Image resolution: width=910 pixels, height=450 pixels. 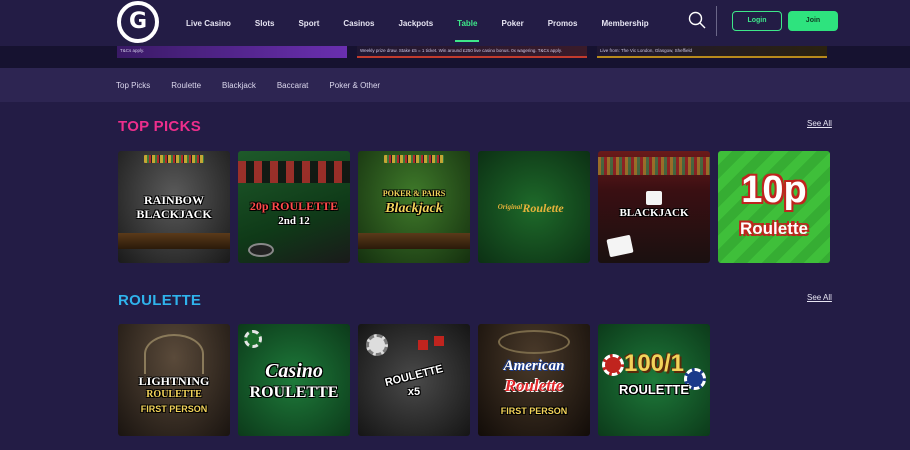 What do you see at coordinates (232, 52) in the screenshot?
I see `promo-banner-1: T&Cs apply.` at bounding box center [232, 52].